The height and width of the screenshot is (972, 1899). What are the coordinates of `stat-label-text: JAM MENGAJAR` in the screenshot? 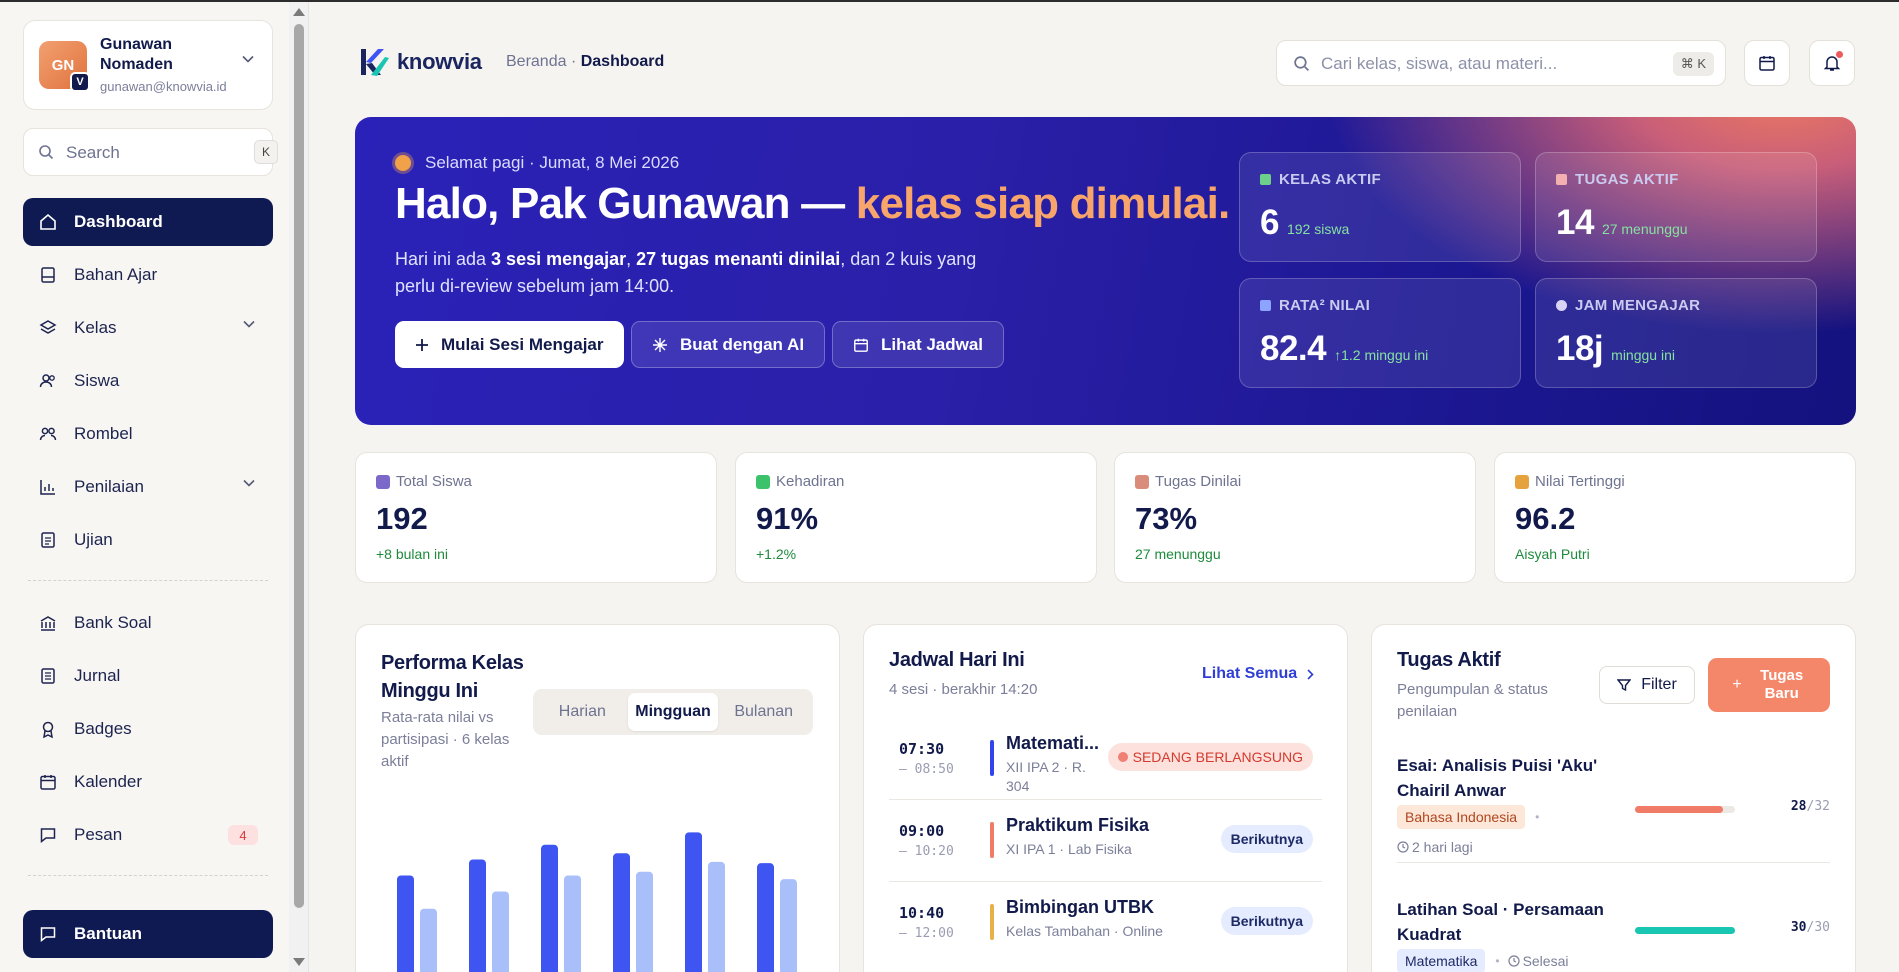 It's located at (1638, 305).